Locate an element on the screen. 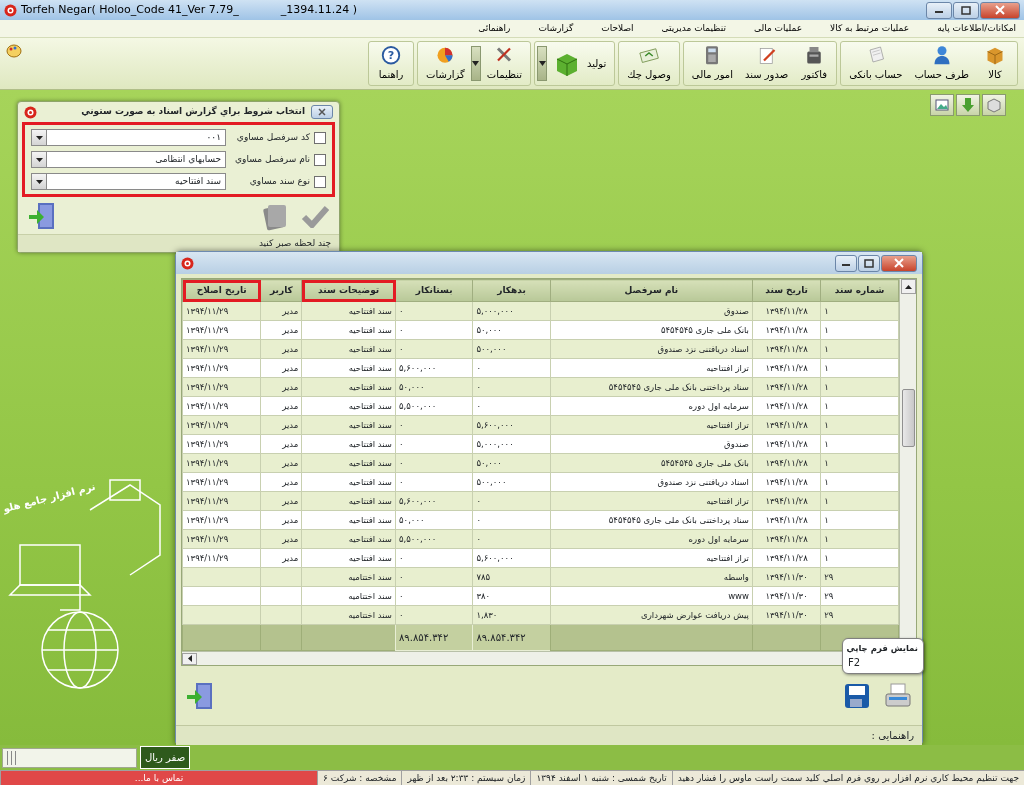  toolbar-button: حساب بانکی is located at coordinates (876, 63).